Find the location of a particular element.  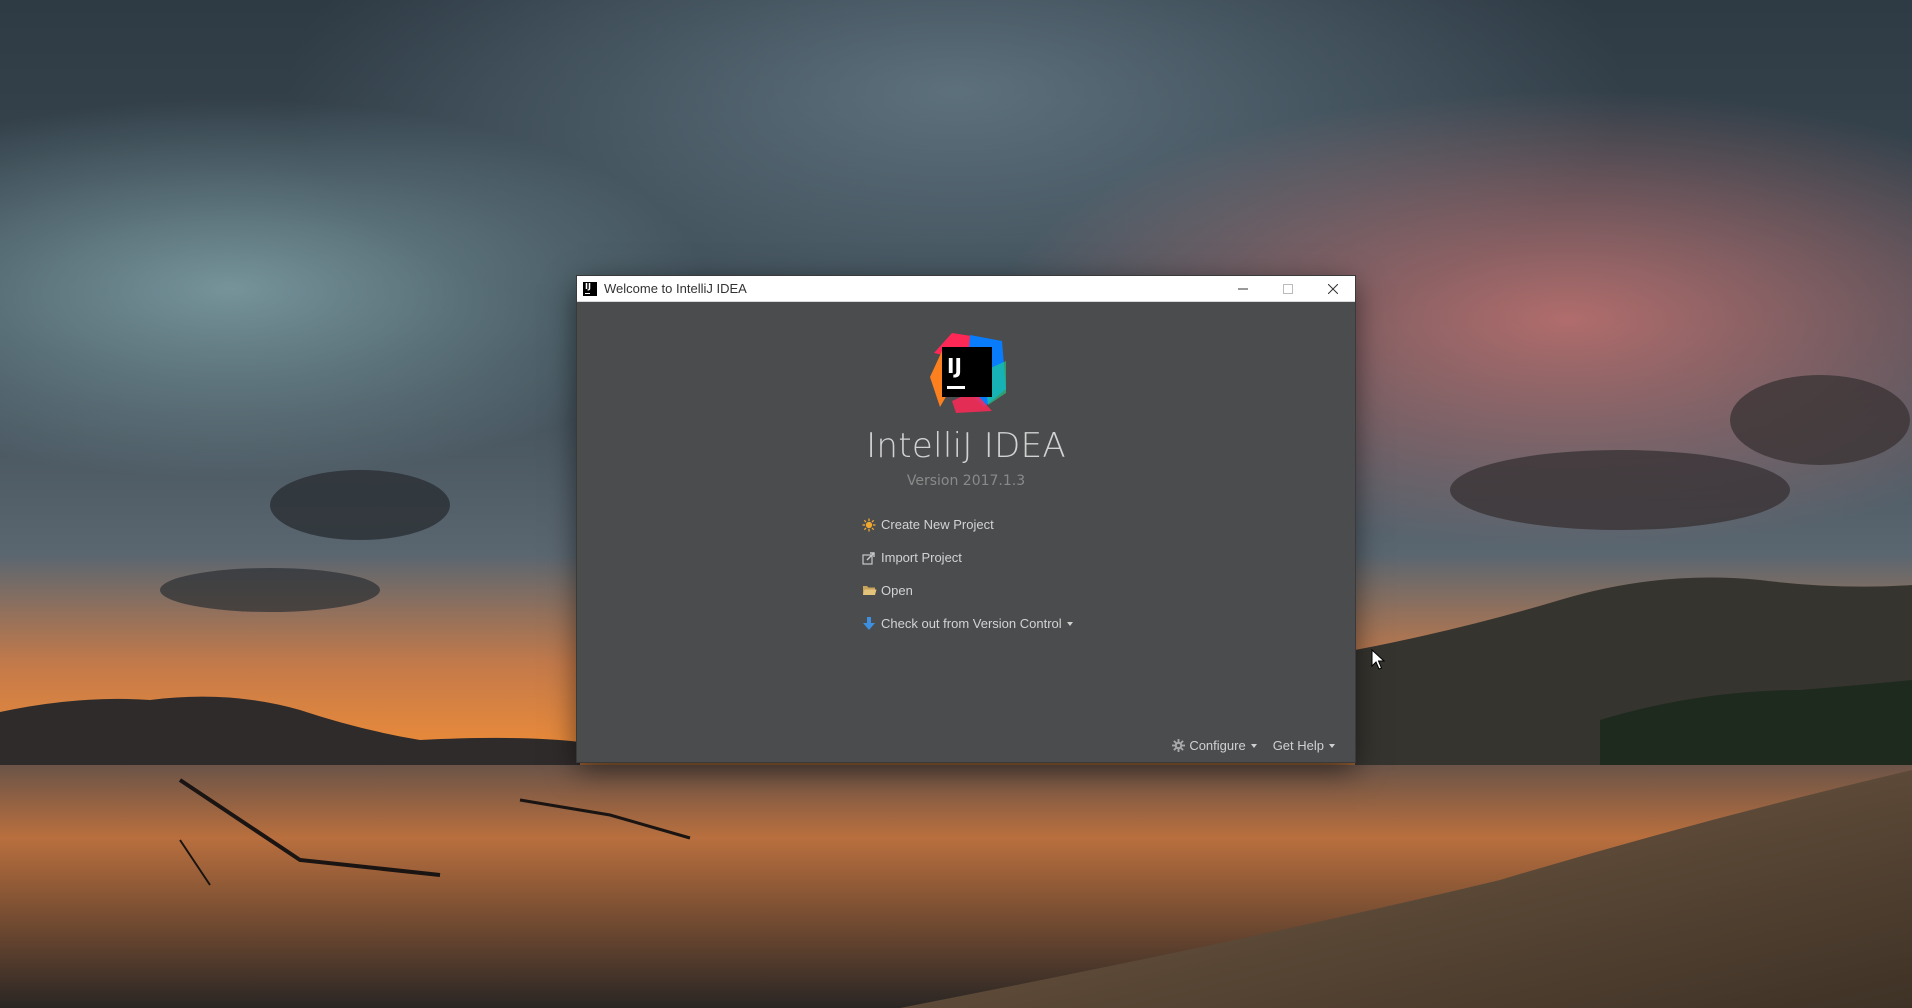

version-label: Version 2017.1.3 is located at coordinates (966, 481).